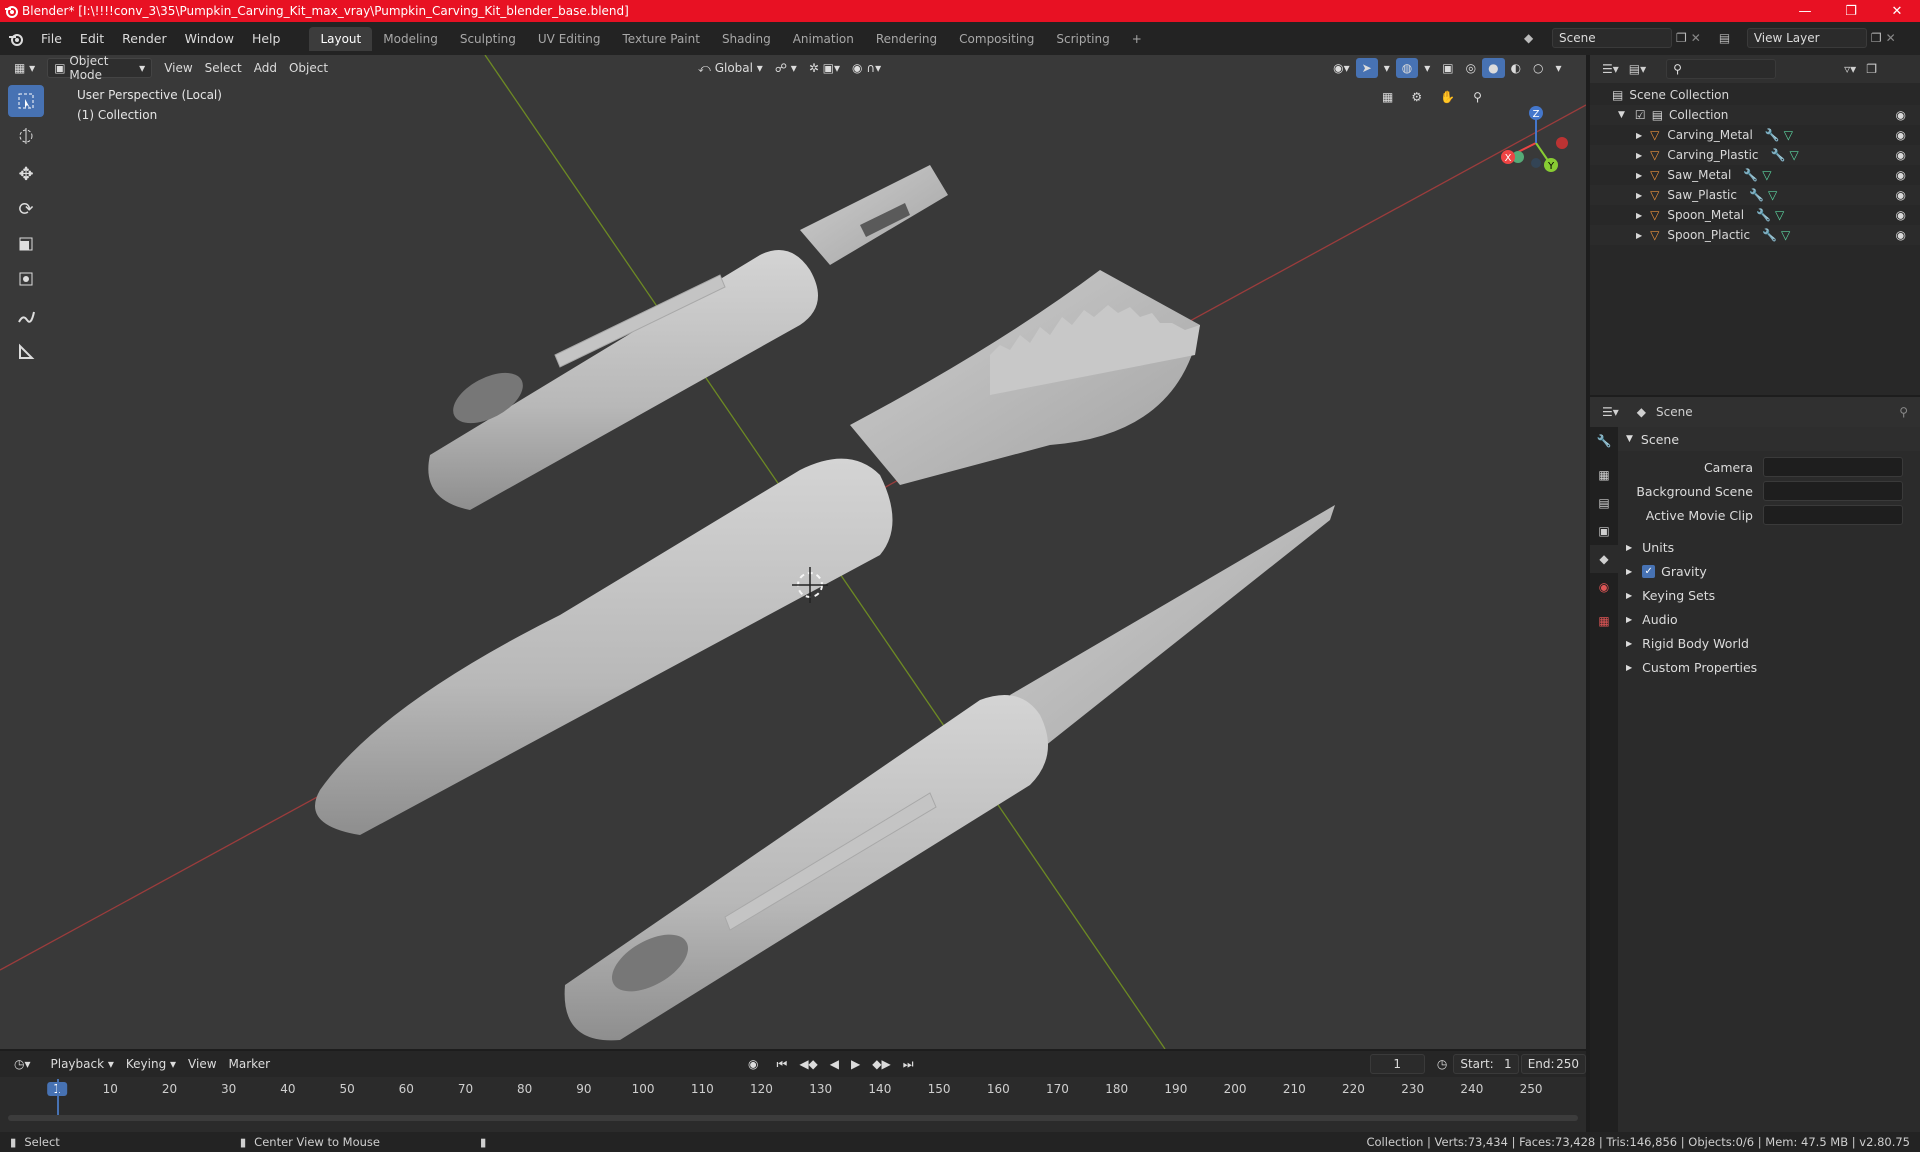  I want to click on solid-shading-icon: ●, so click(1493, 68).